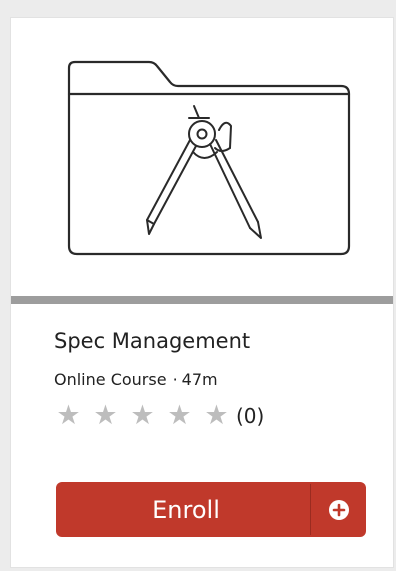  What do you see at coordinates (159, 416) in the screenshot?
I see `rating: ★ ★ ★ ★ ★ (0)` at bounding box center [159, 416].